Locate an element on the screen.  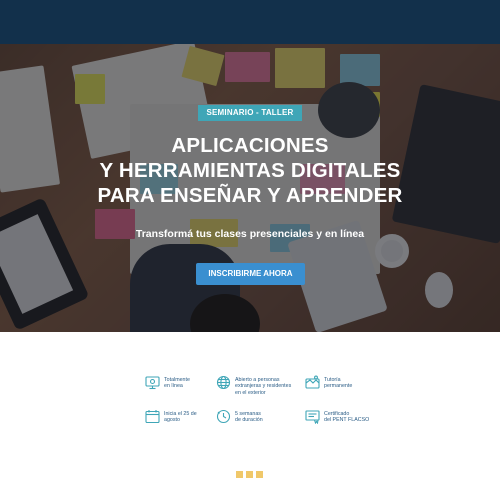
feature-start-date-text: Inicia el 25 de agosto is located at coordinates (180, 417).